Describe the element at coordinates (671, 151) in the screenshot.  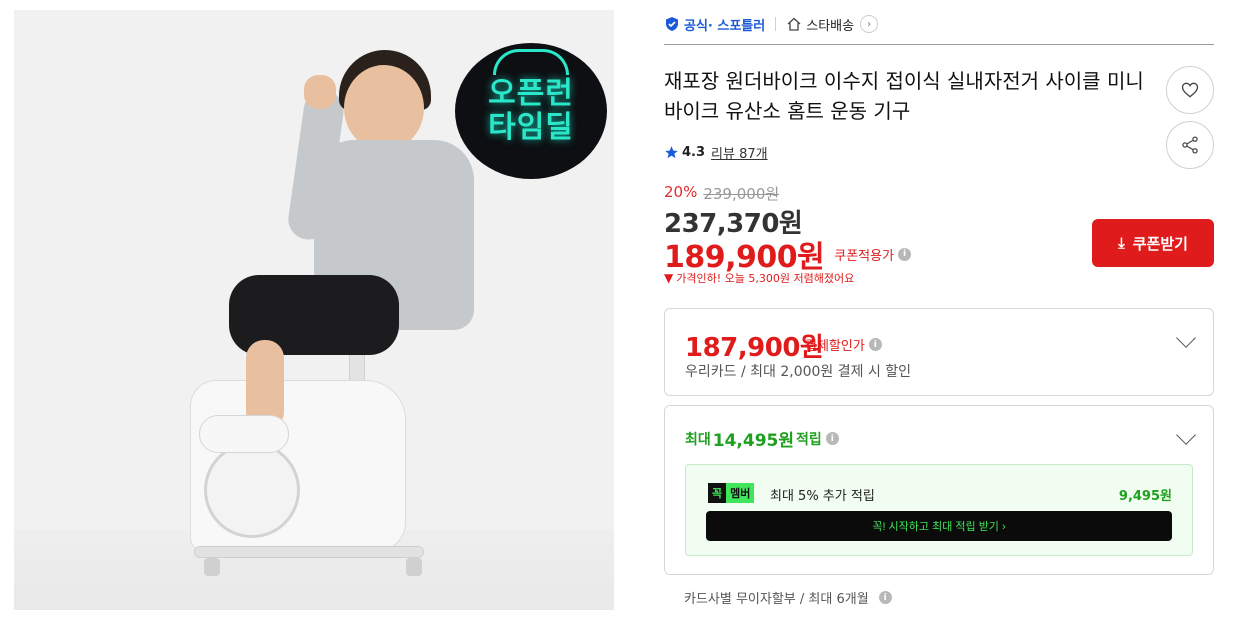
I see `star-icon` at that location.